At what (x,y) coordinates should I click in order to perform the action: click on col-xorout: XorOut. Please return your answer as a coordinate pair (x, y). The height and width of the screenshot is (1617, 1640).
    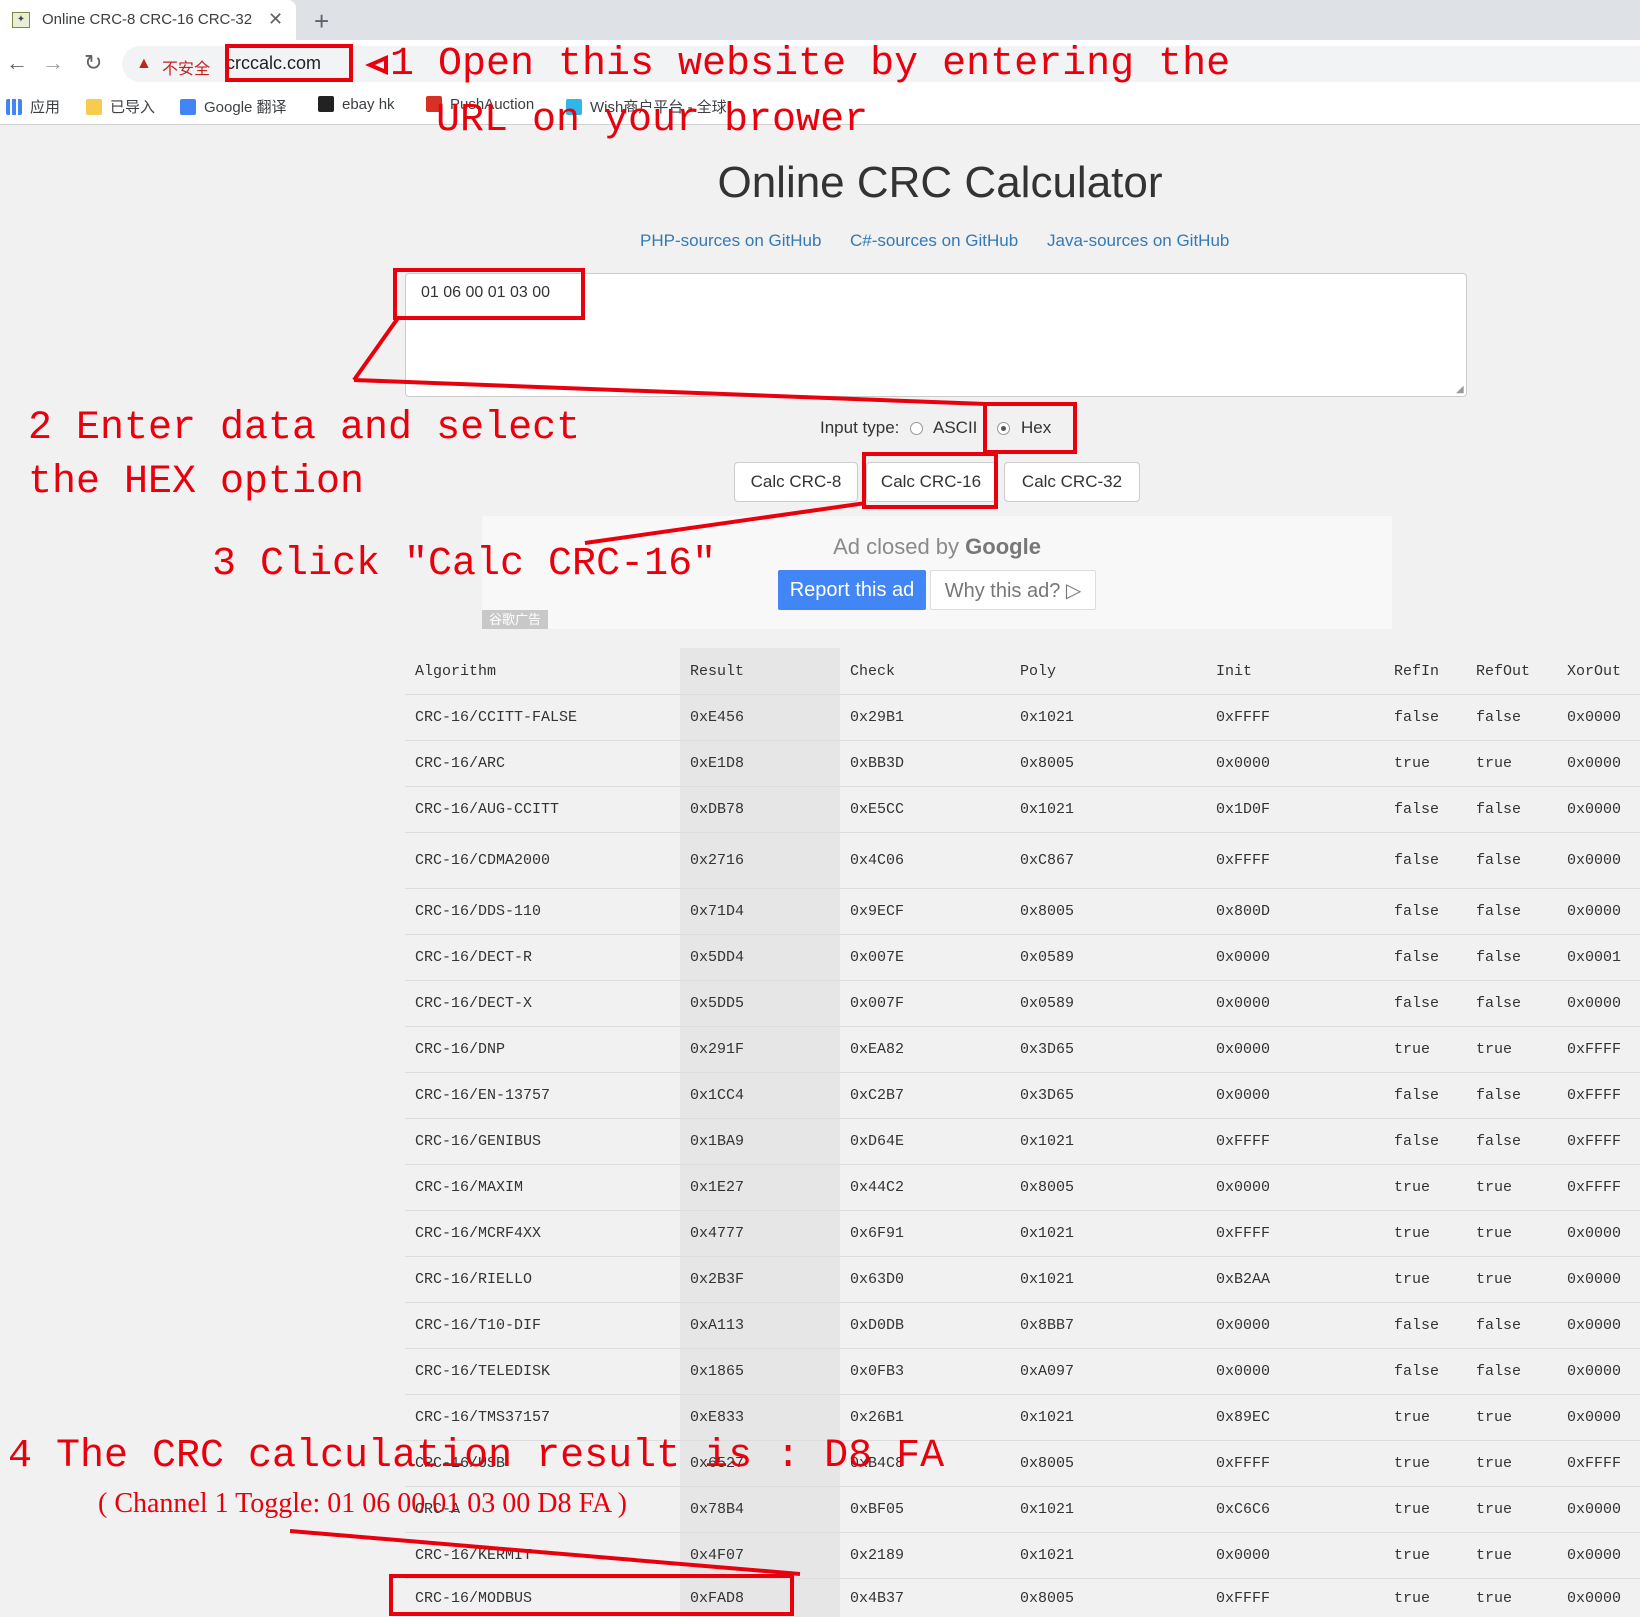
    Looking at the image, I should click on (1598, 671).